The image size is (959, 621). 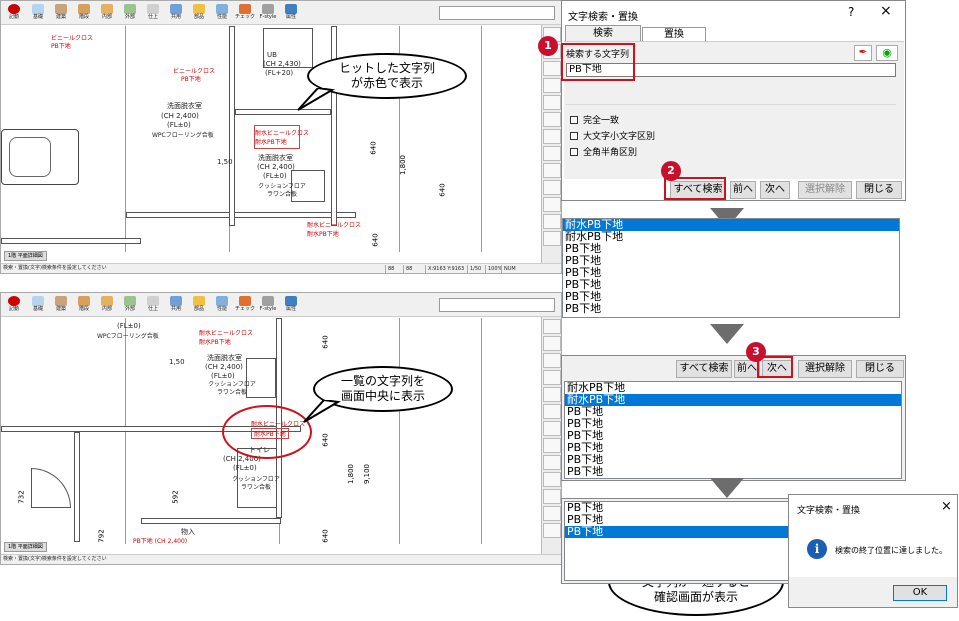 What do you see at coordinates (920, 593) in the screenshot?
I see `ok-button: OK` at bounding box center [920, 593].